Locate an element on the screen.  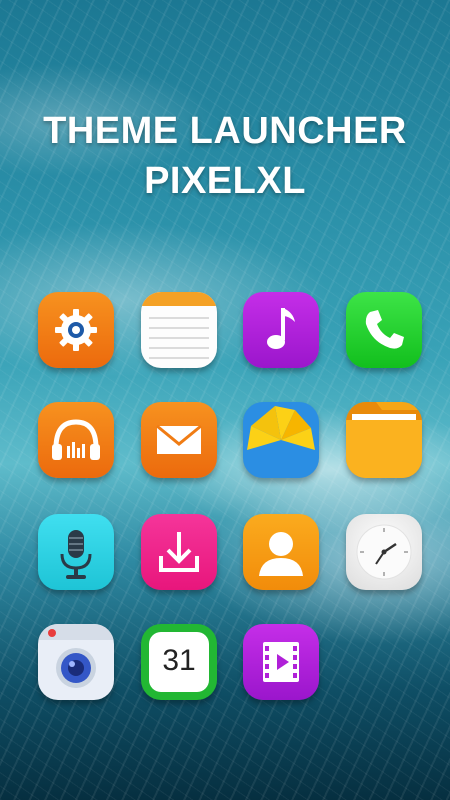
folder-icon is located at coordinates (384, 440).